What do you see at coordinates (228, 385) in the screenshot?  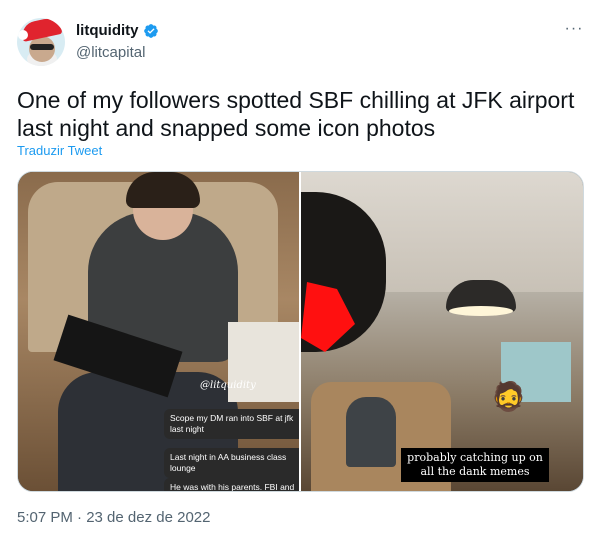 I see `photo-watermark: @litquidity` at bounding box center [228, 385].